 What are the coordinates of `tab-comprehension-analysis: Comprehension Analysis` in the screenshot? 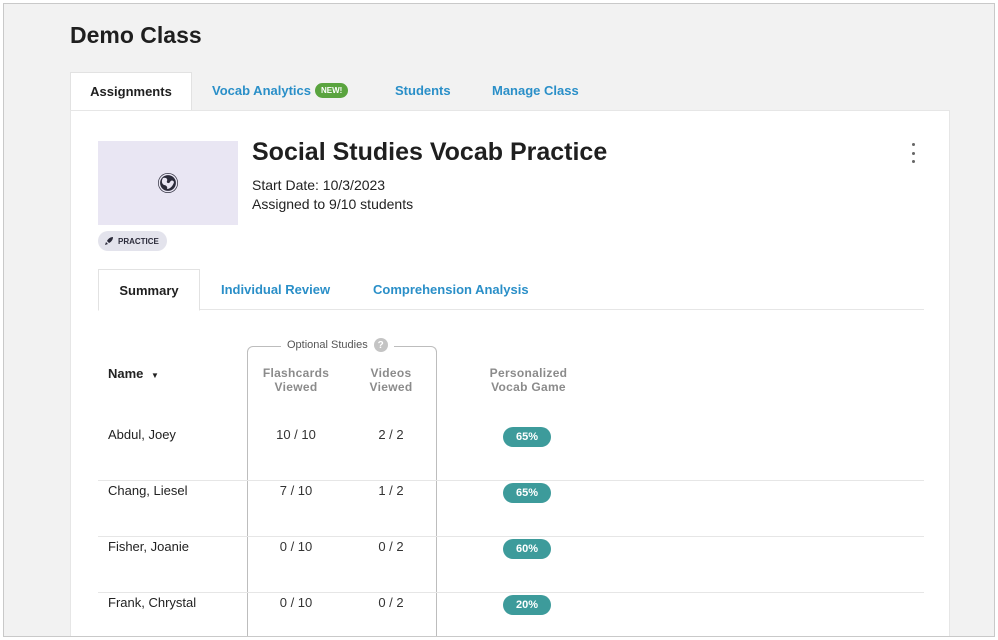 It's located at (451, 289).